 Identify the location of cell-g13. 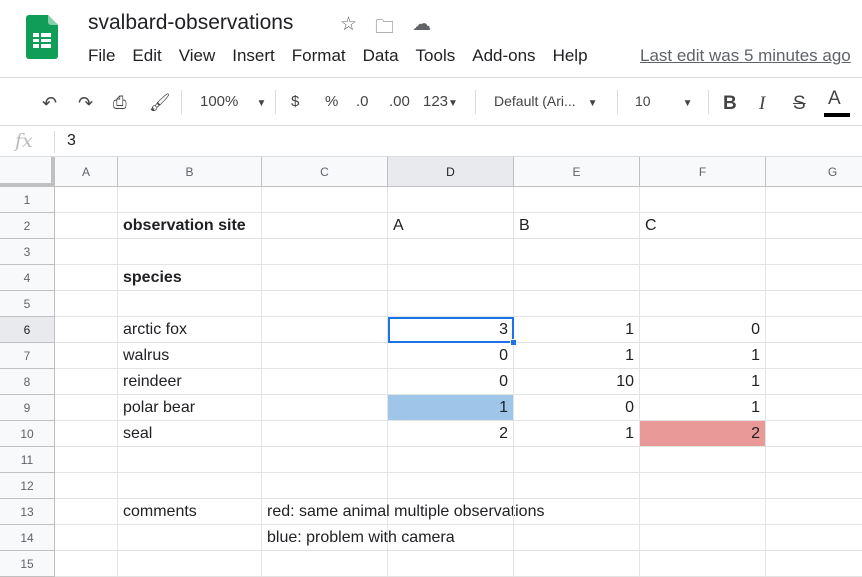
(814, 512).